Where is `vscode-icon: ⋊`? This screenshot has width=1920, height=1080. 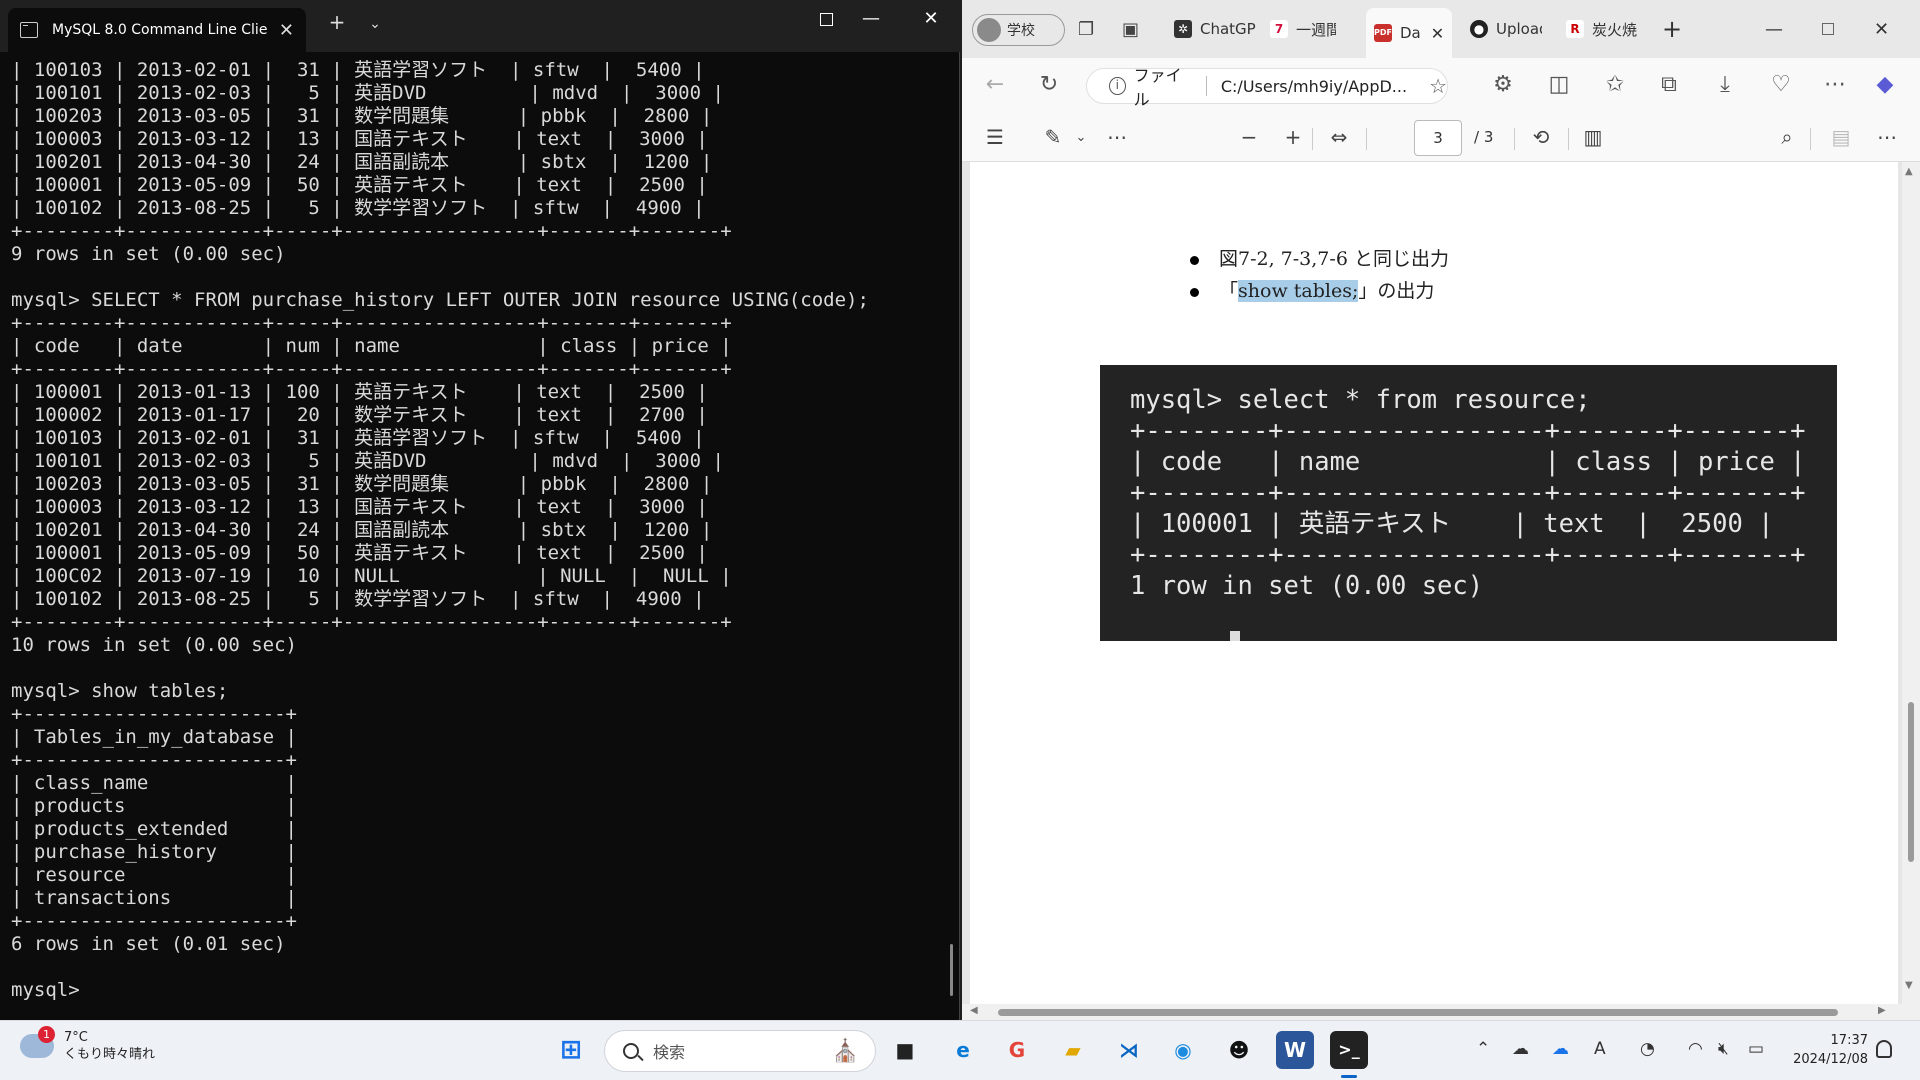 vscode-icon: ⋊ is located at coordinates (1129, 1050).